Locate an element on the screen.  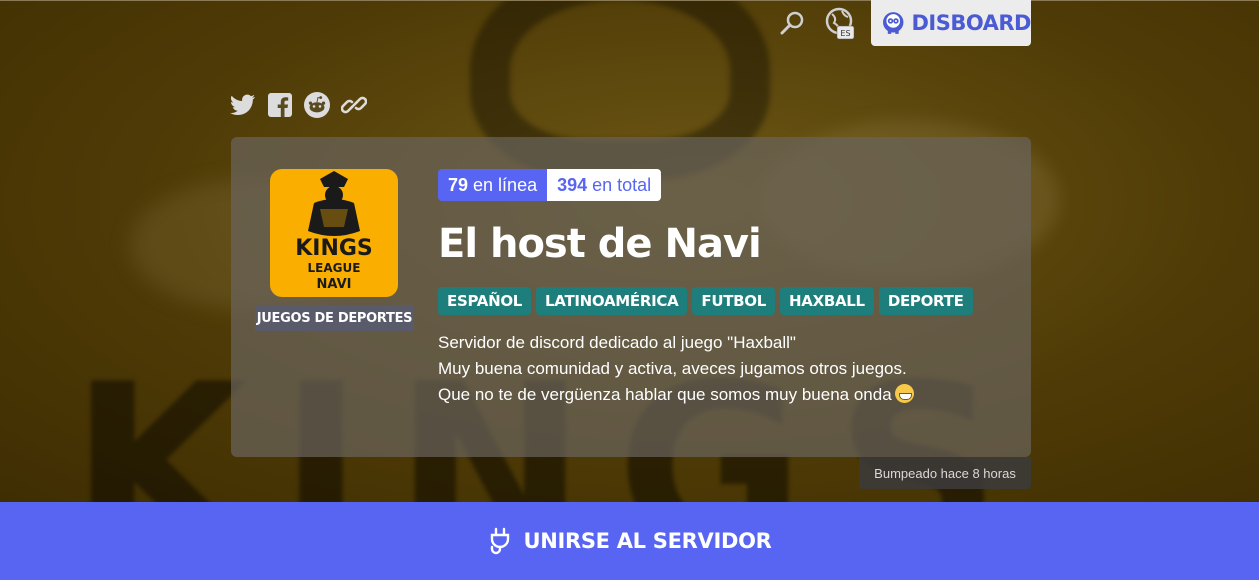
online-number: 79 is located at coordinates (458, 184).